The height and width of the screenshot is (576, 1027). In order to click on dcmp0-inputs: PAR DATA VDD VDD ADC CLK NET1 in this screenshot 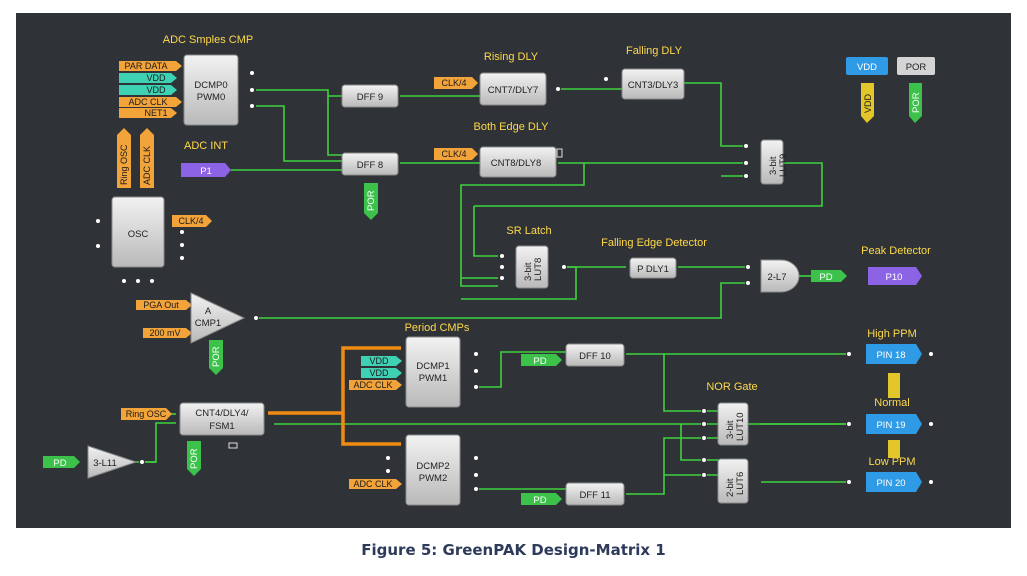, I will do `click(150, 89)`.